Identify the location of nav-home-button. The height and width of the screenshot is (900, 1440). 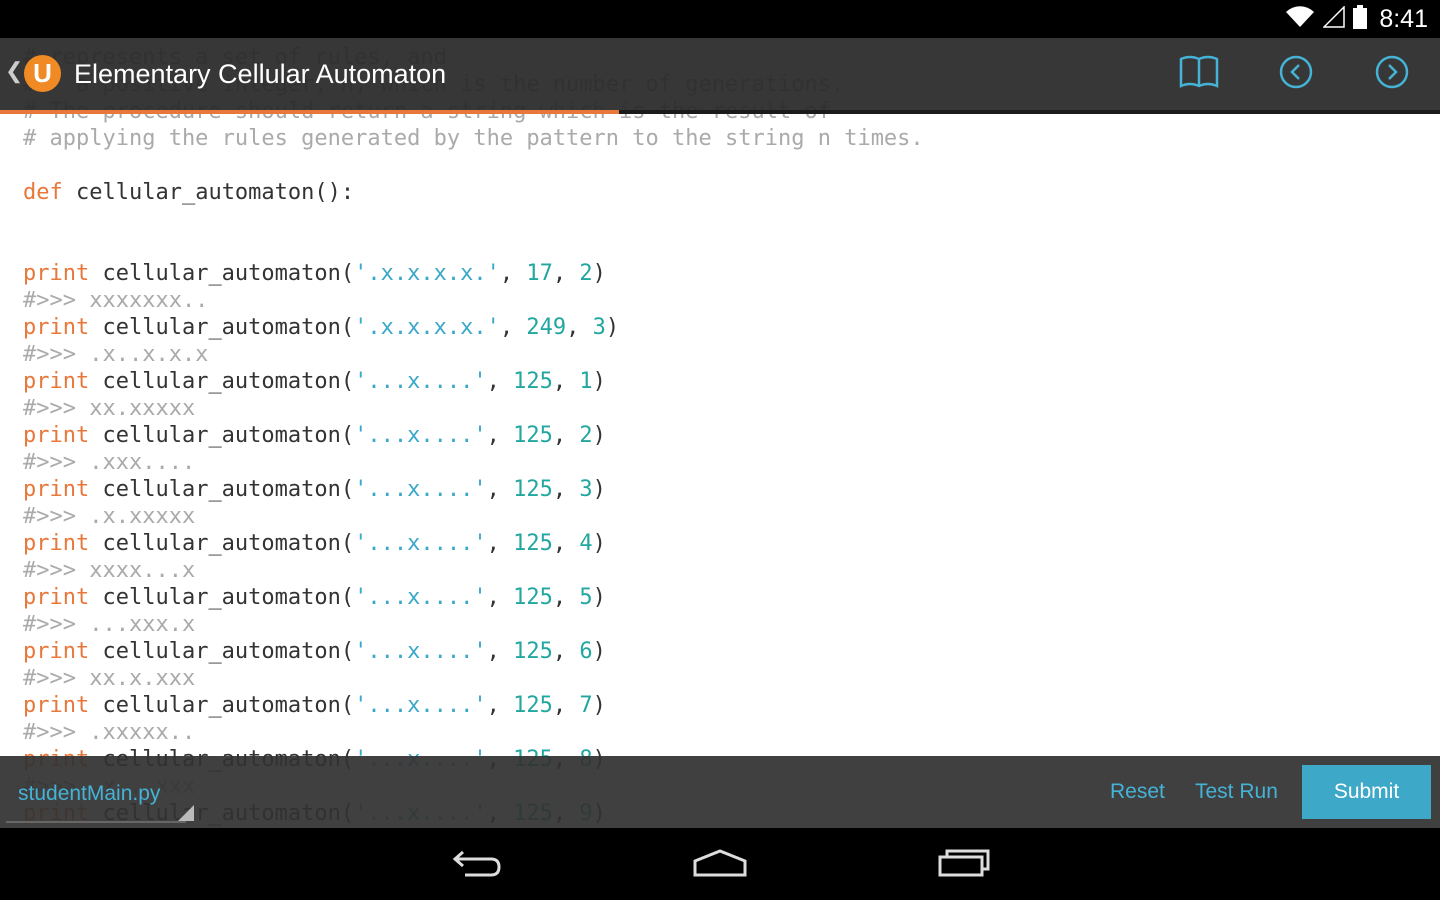
(720, 865).